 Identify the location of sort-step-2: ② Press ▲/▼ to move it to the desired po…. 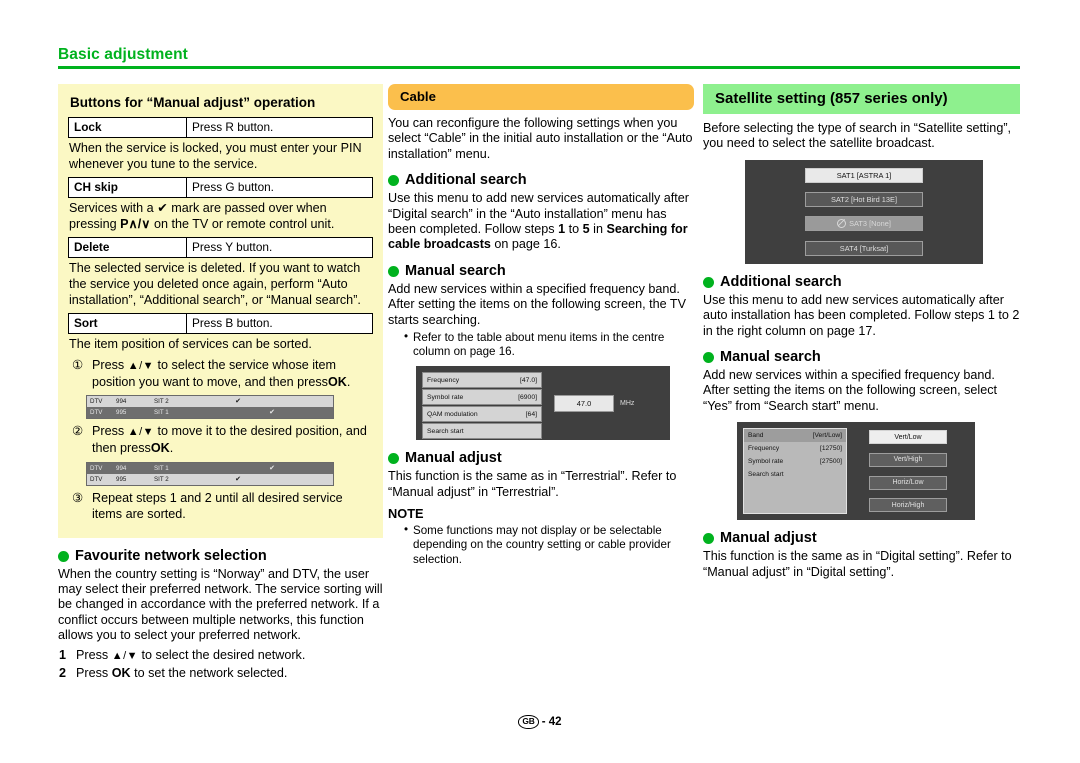
(220, 440).